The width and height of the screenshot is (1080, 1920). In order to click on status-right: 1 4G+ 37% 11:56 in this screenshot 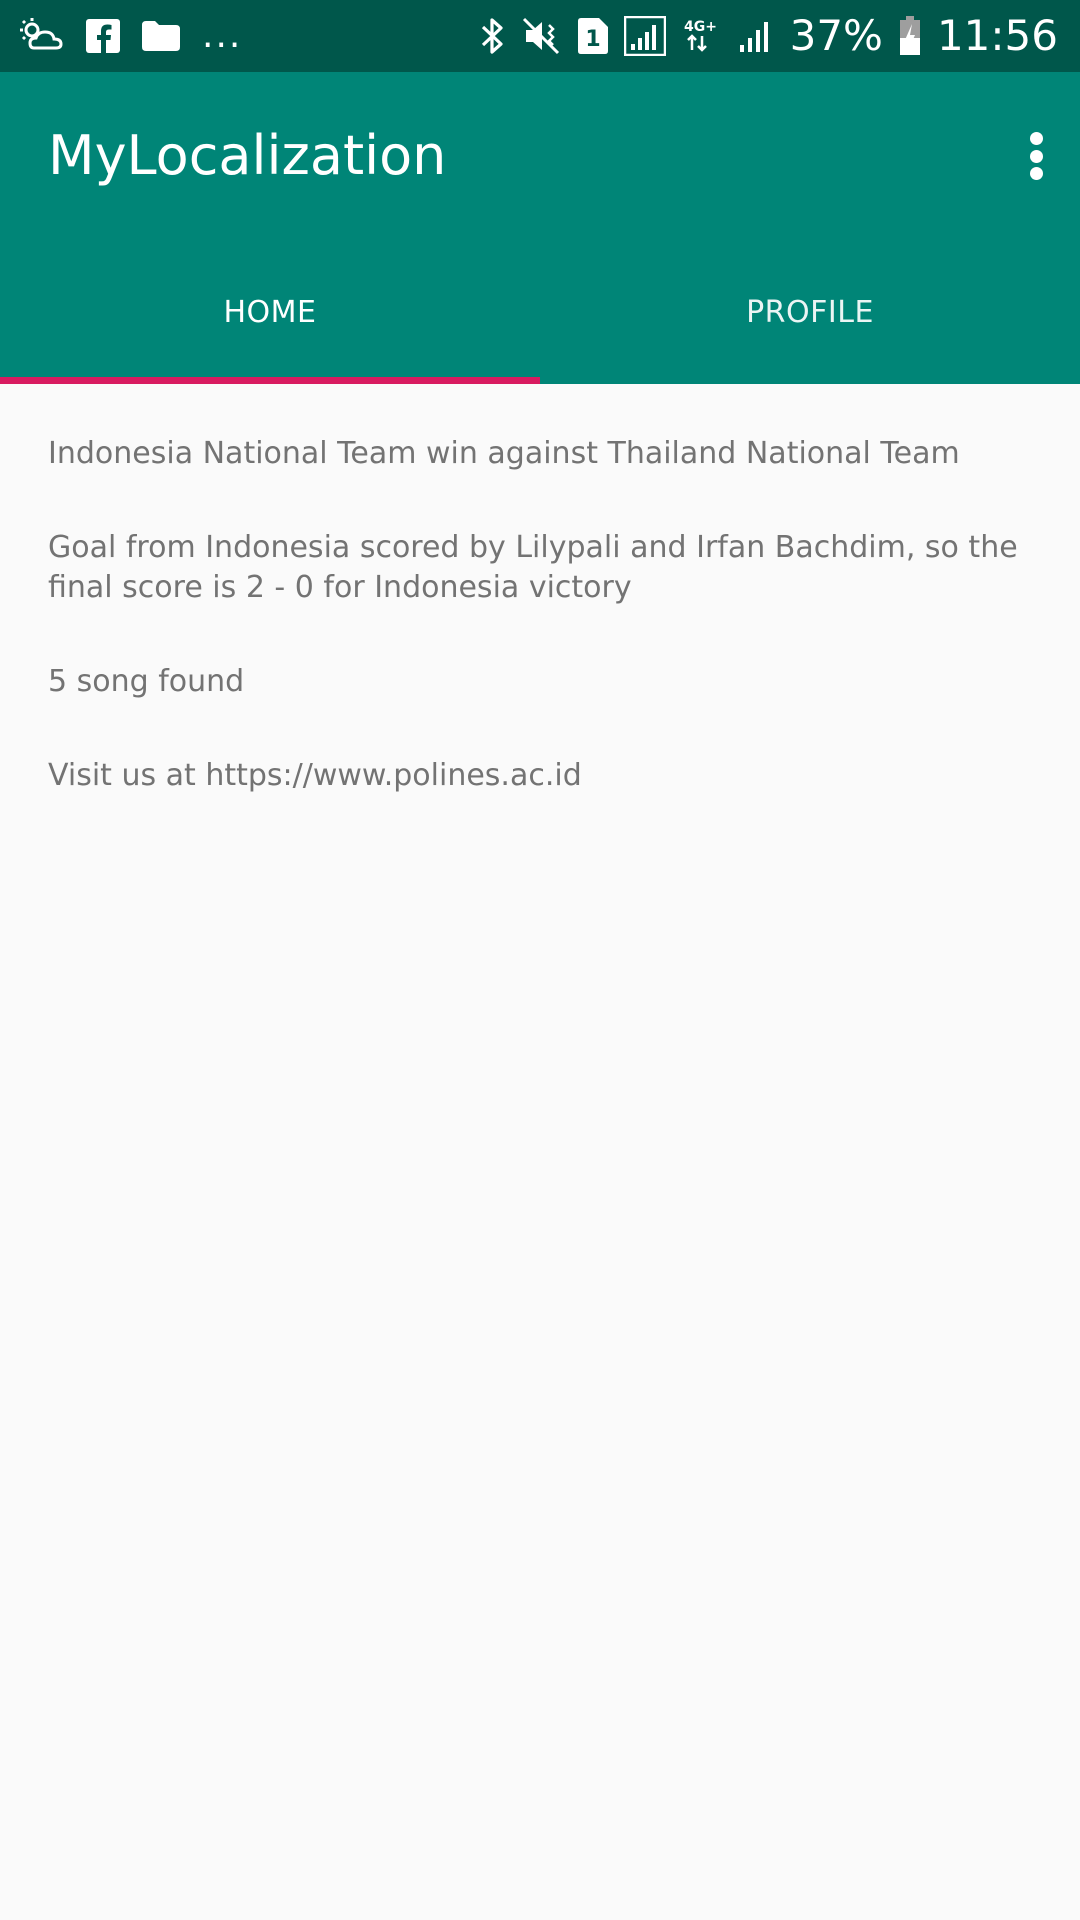, I will do `click(761, 36)`.